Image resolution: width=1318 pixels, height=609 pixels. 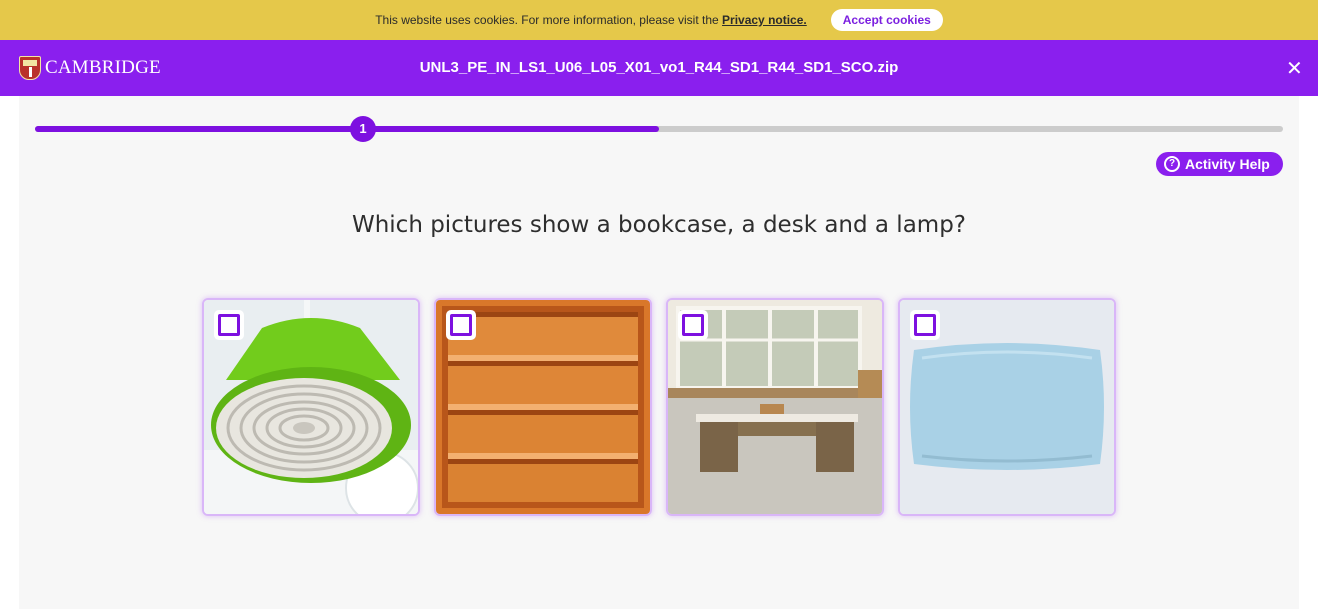 What do you see at coordinates (764, 20) in the screenshot?
I see `privacy-notice-link: Privacy notice.` at bounding box center [764, 20].